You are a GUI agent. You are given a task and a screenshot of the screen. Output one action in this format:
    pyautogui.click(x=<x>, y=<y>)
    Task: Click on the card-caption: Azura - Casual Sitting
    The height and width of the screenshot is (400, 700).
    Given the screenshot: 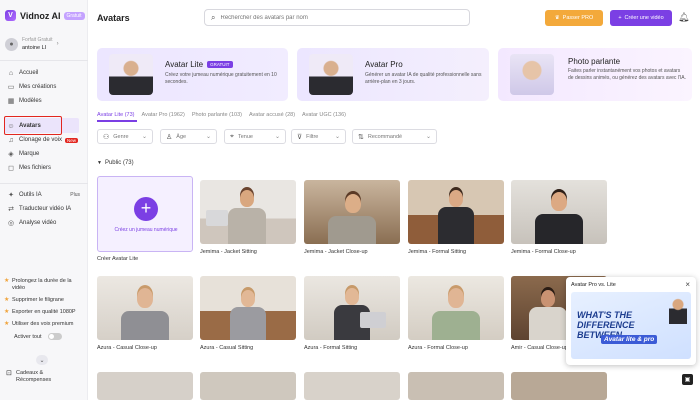 What is the action you would take?
    pyautogui.click(x=227, y=348)
    